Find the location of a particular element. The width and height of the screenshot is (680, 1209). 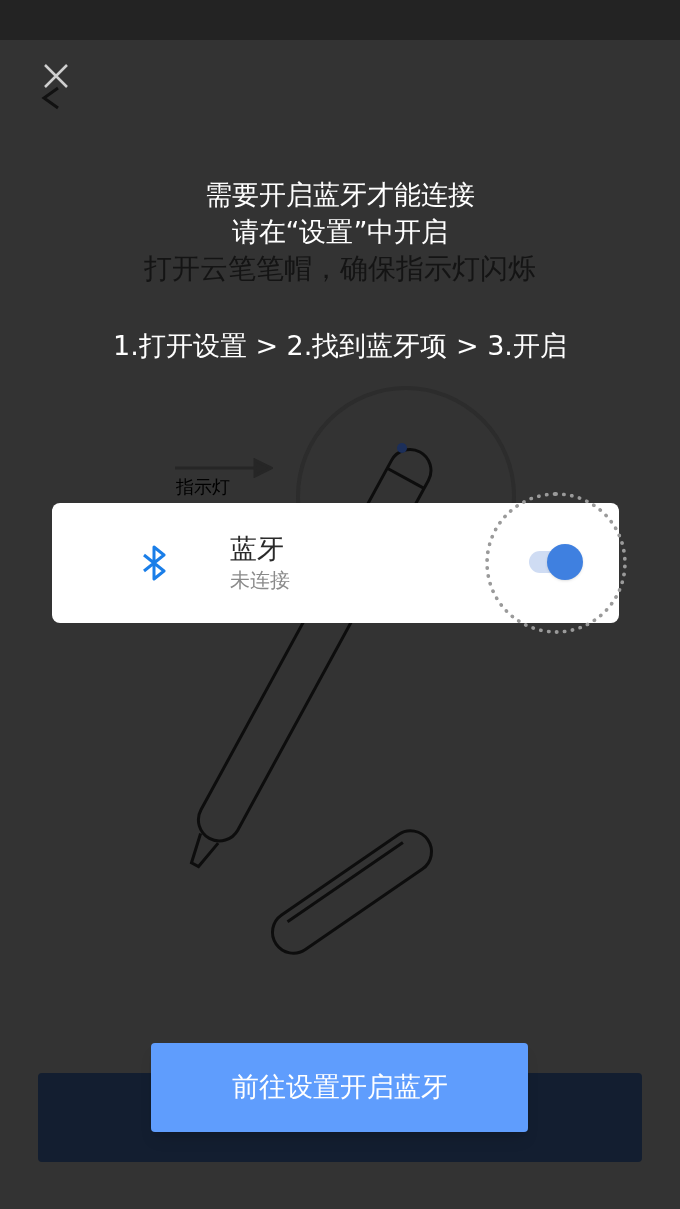

message-line: 请在“设置”中开启 is located at coordinates (340, 232).